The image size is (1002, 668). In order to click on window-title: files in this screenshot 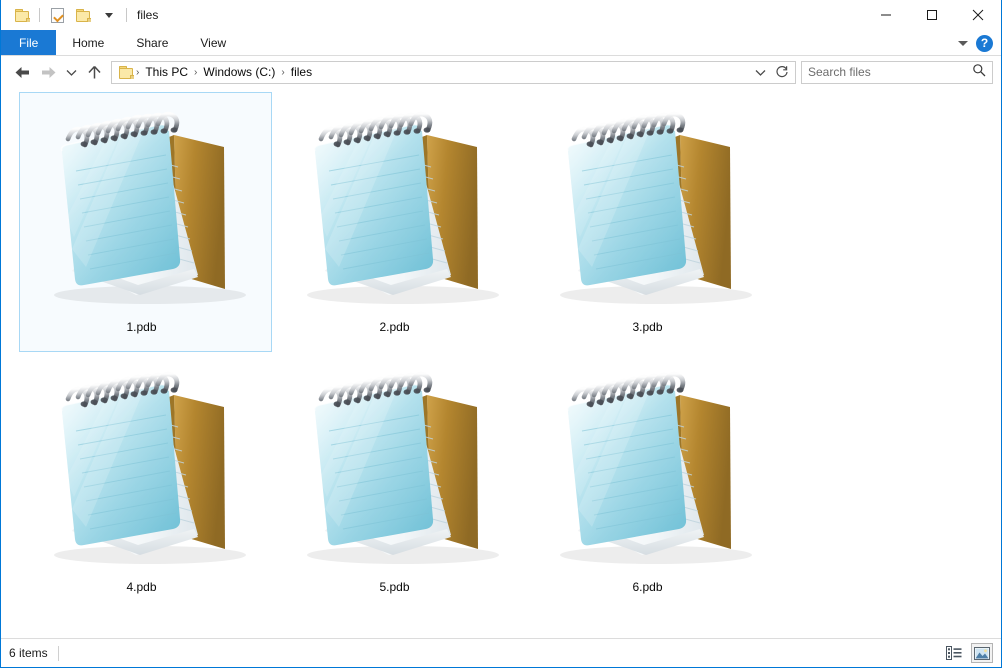, I will do `click(148, 15)`.